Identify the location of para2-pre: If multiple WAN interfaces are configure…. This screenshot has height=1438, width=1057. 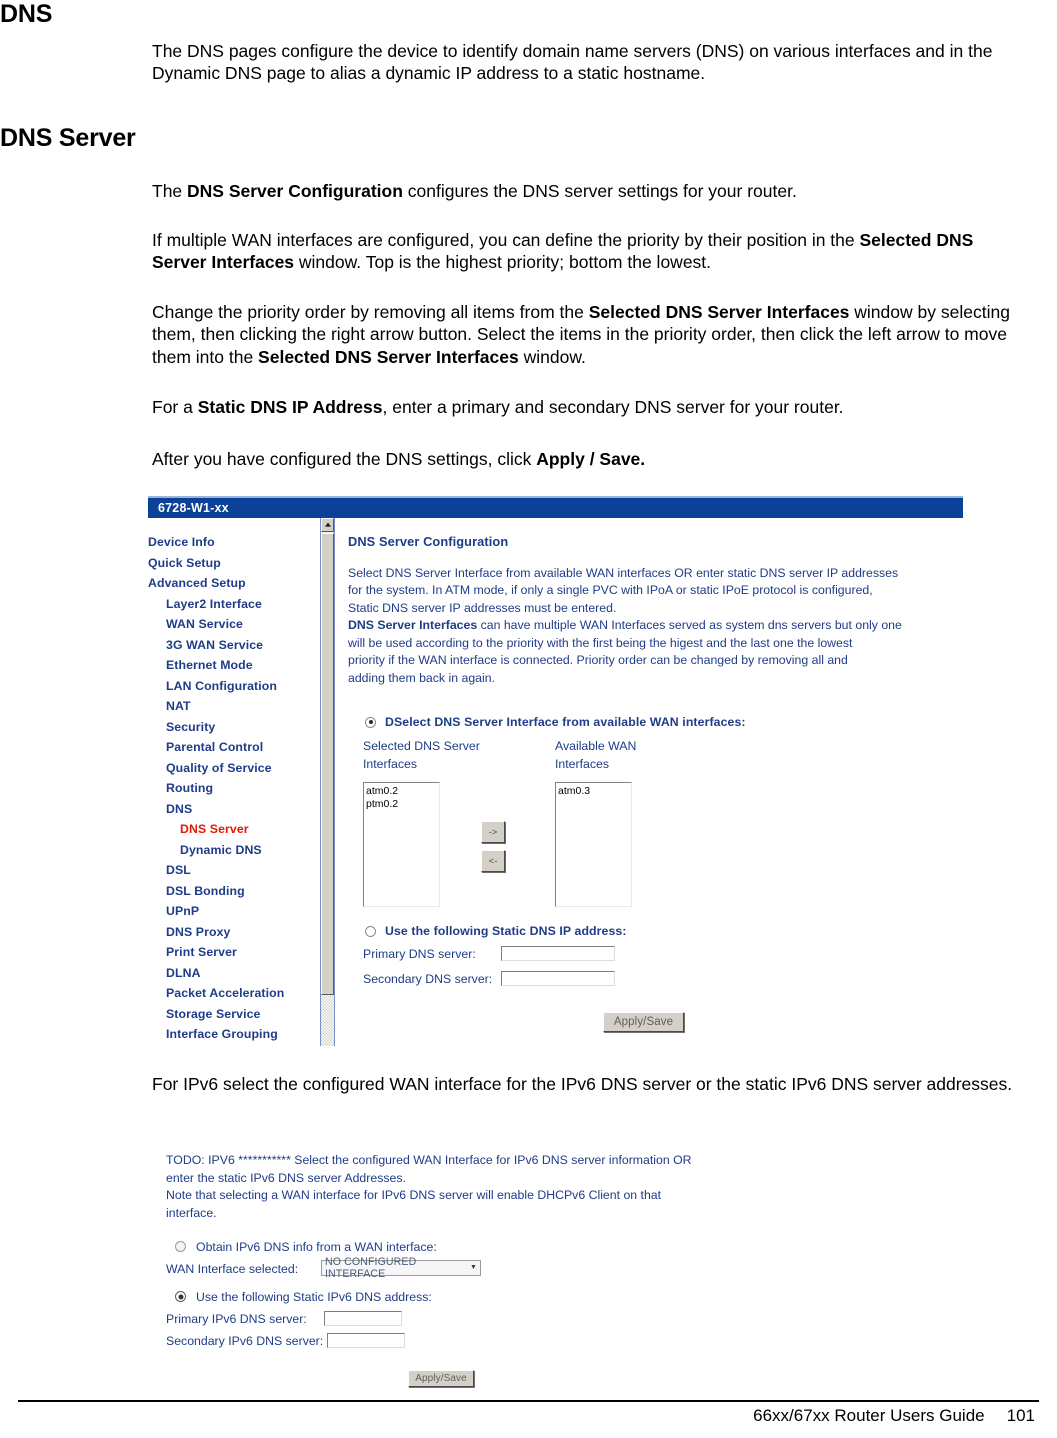
(506, 240).